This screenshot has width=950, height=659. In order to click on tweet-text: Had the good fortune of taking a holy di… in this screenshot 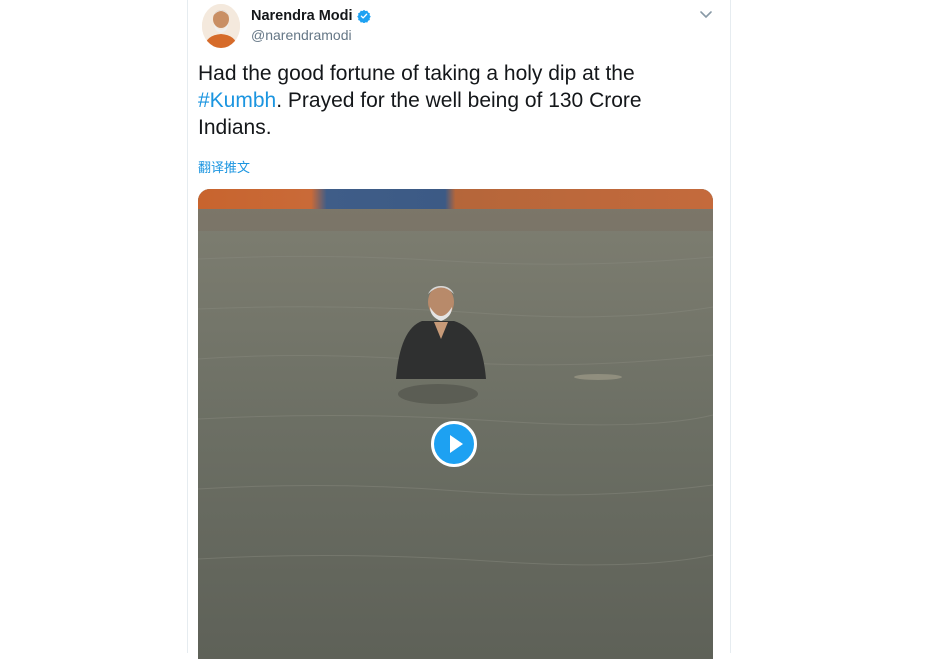, I will do `click(448, 100)`.